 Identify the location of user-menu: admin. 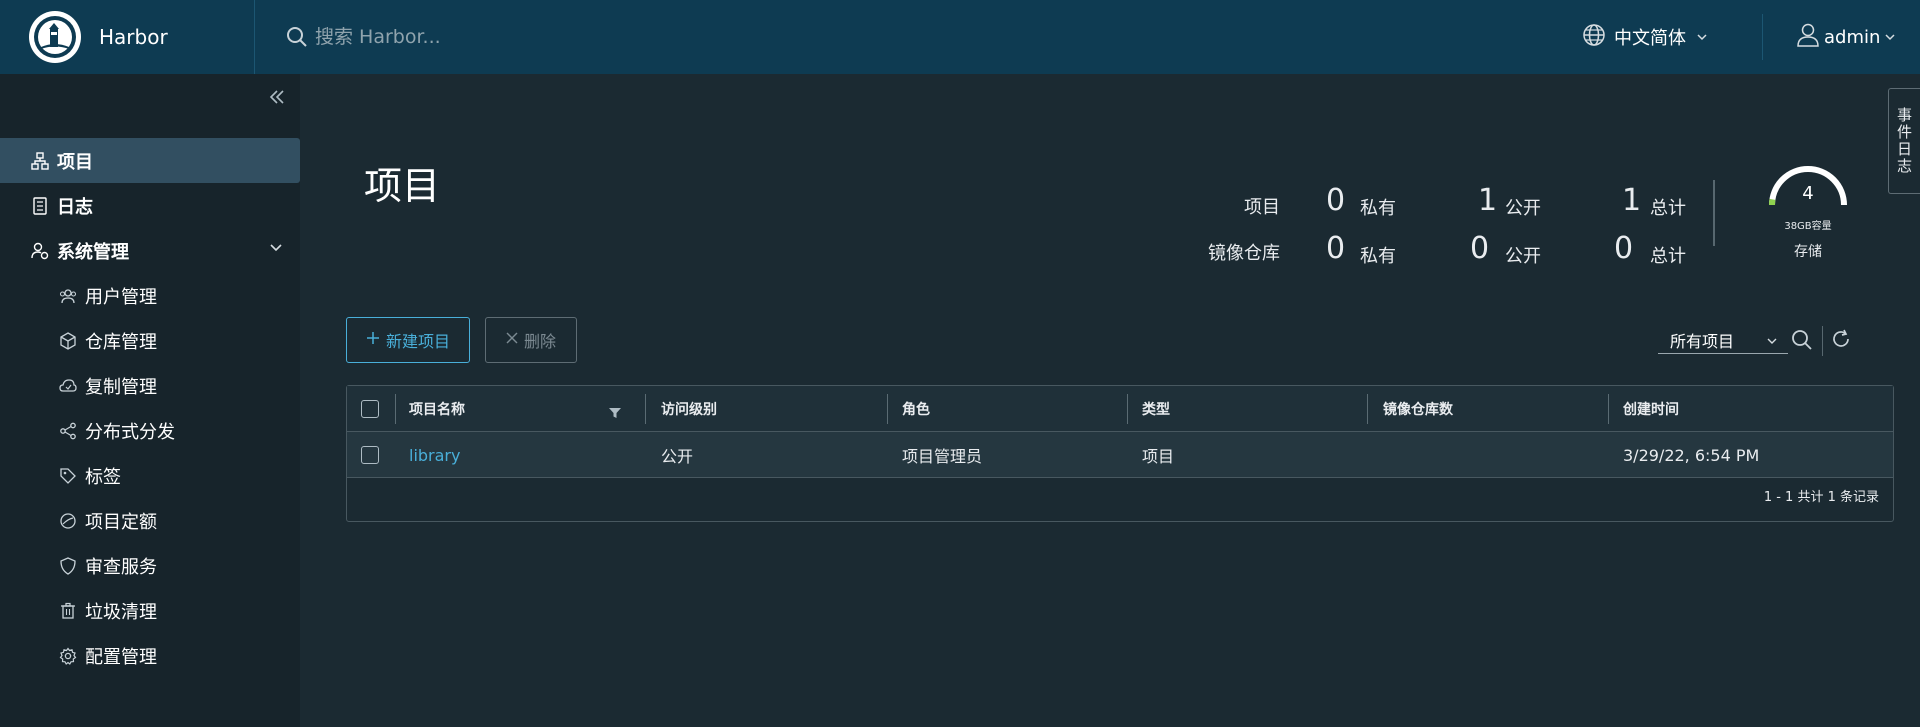
(1846, 37).